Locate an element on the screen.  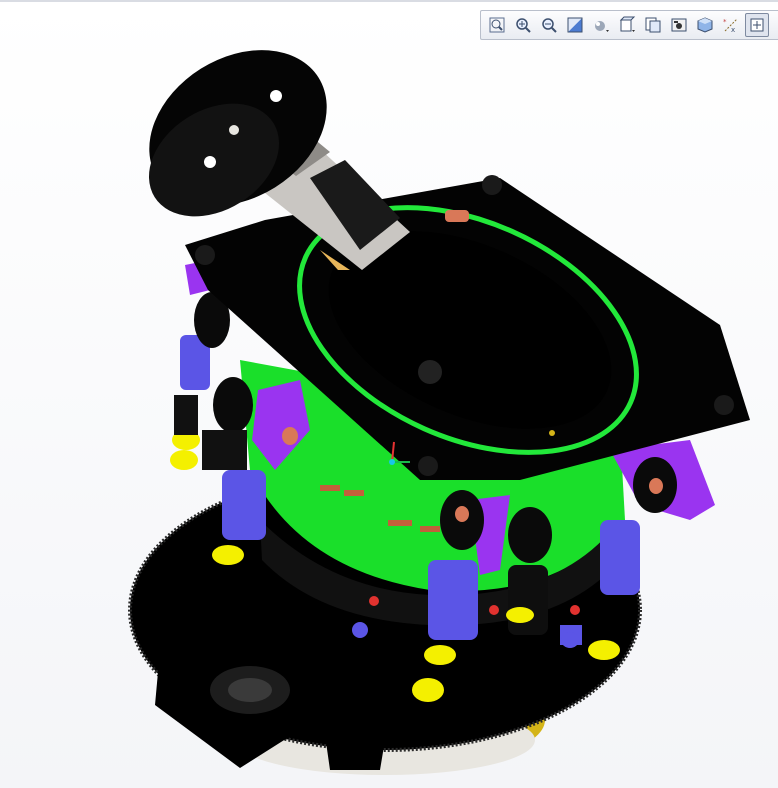
spin-center-icon is located at coordinates (757, 25).